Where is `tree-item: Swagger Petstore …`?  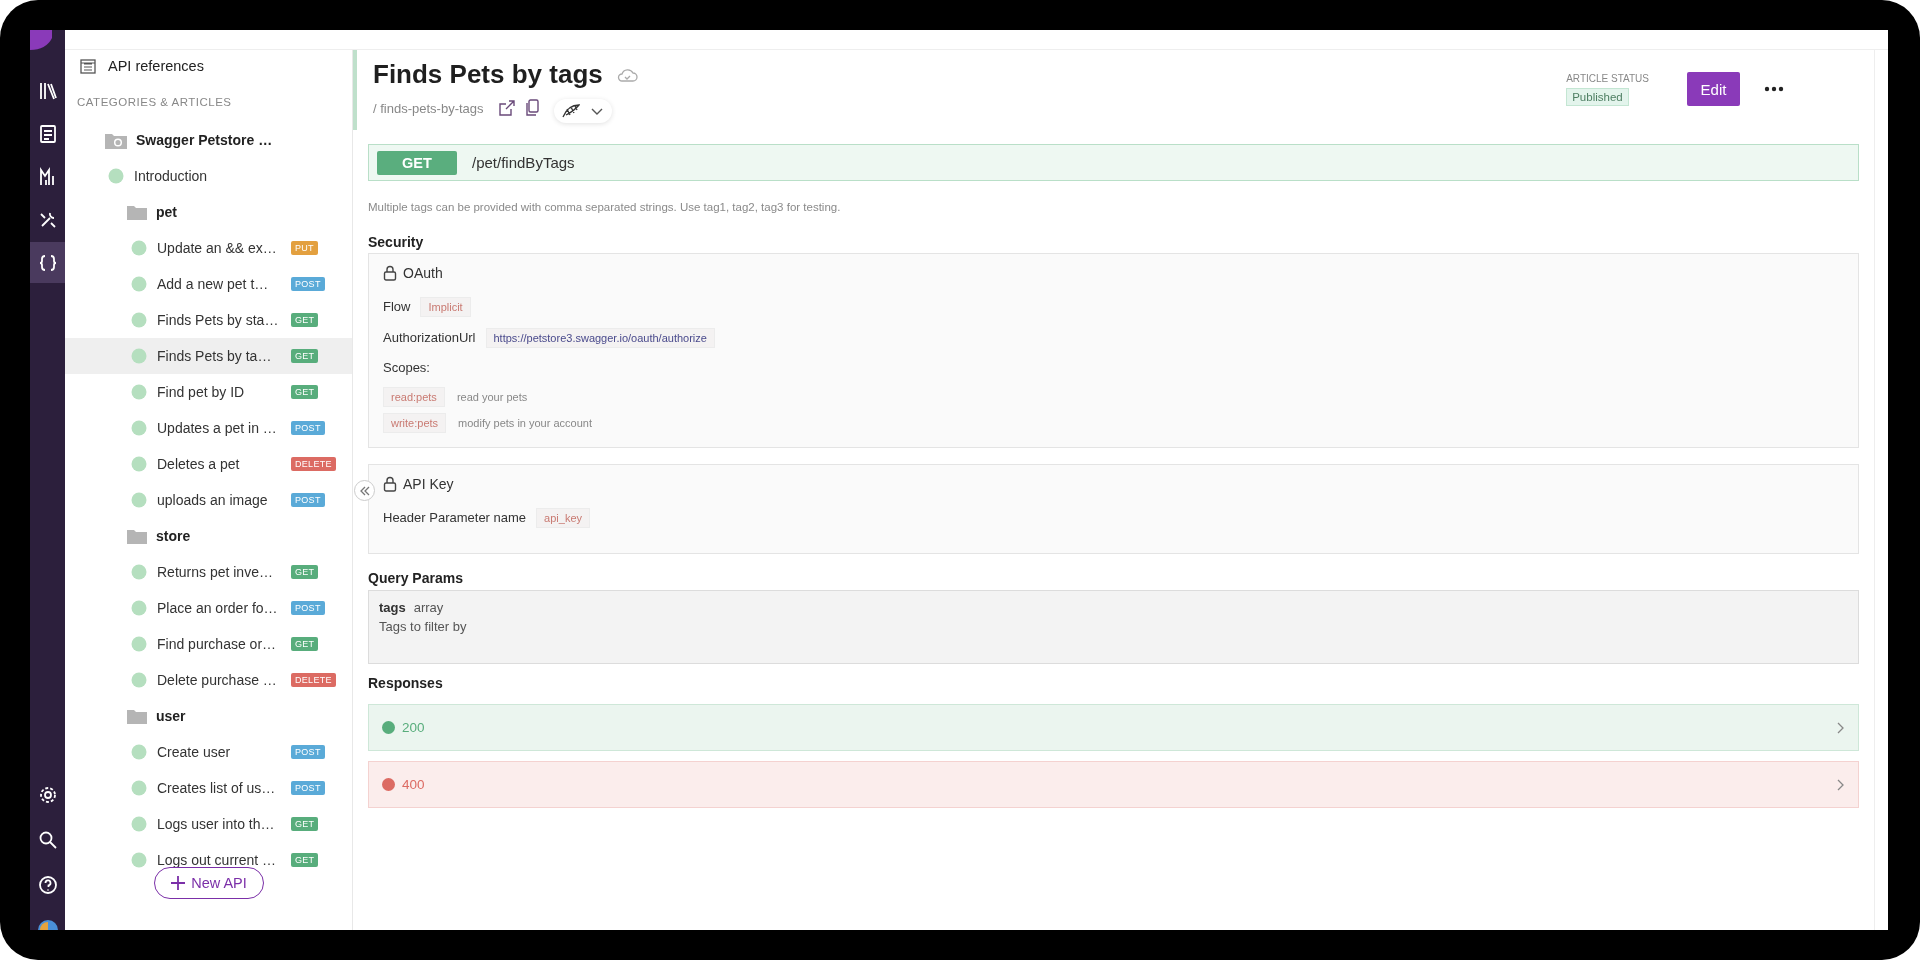 tree-item: Swagger Petstore … is located at coordinates (208, 140).